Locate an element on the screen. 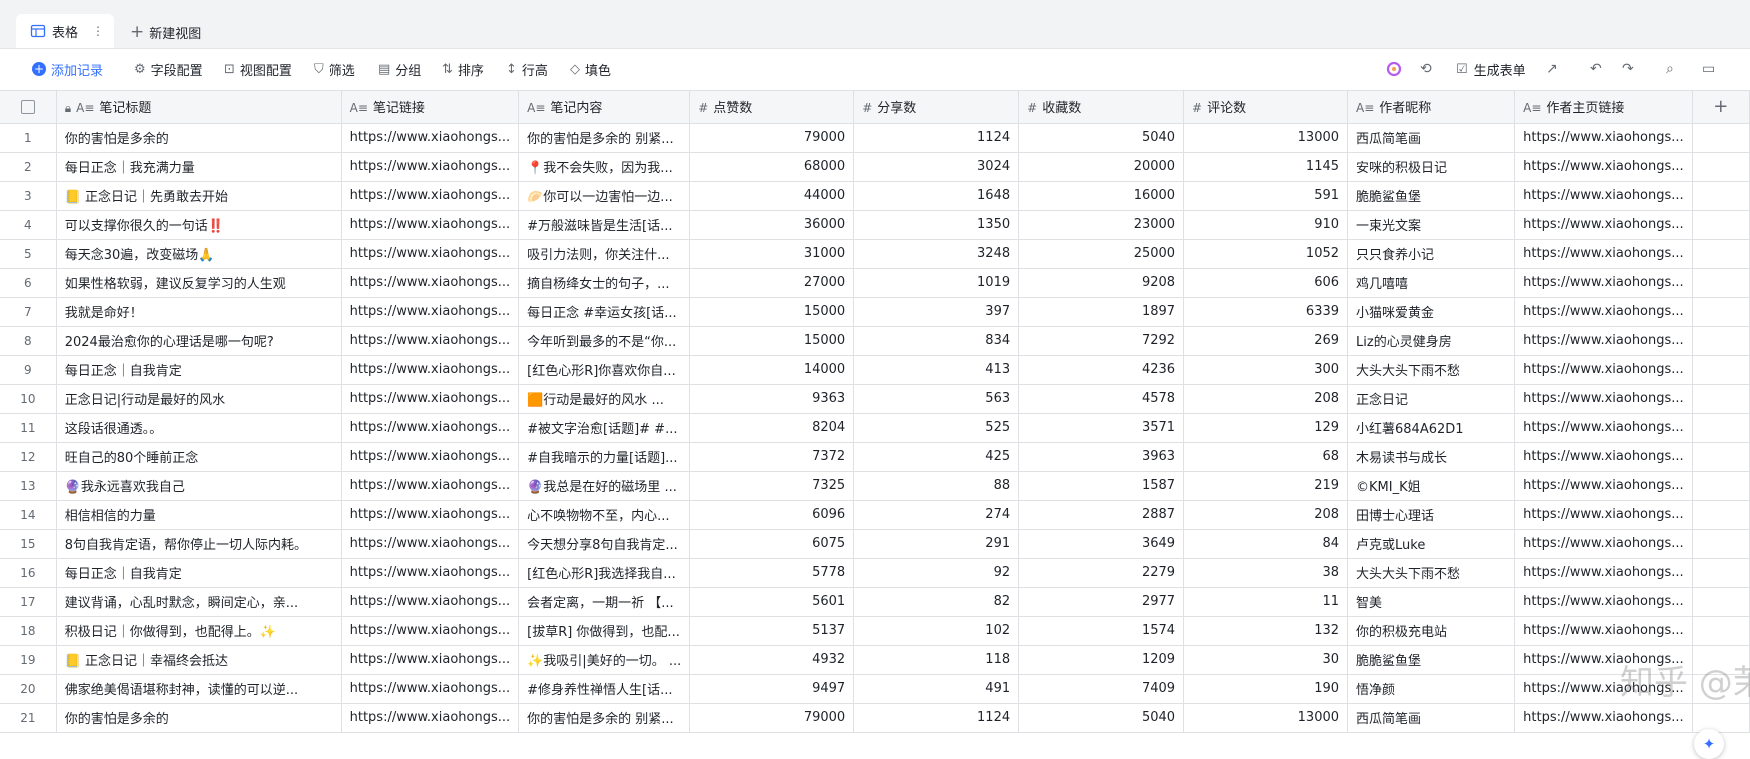 This screenshot has width=1750, height=759. text-cell: 安咪的积极日记 is located at coordinates (1431, 167).